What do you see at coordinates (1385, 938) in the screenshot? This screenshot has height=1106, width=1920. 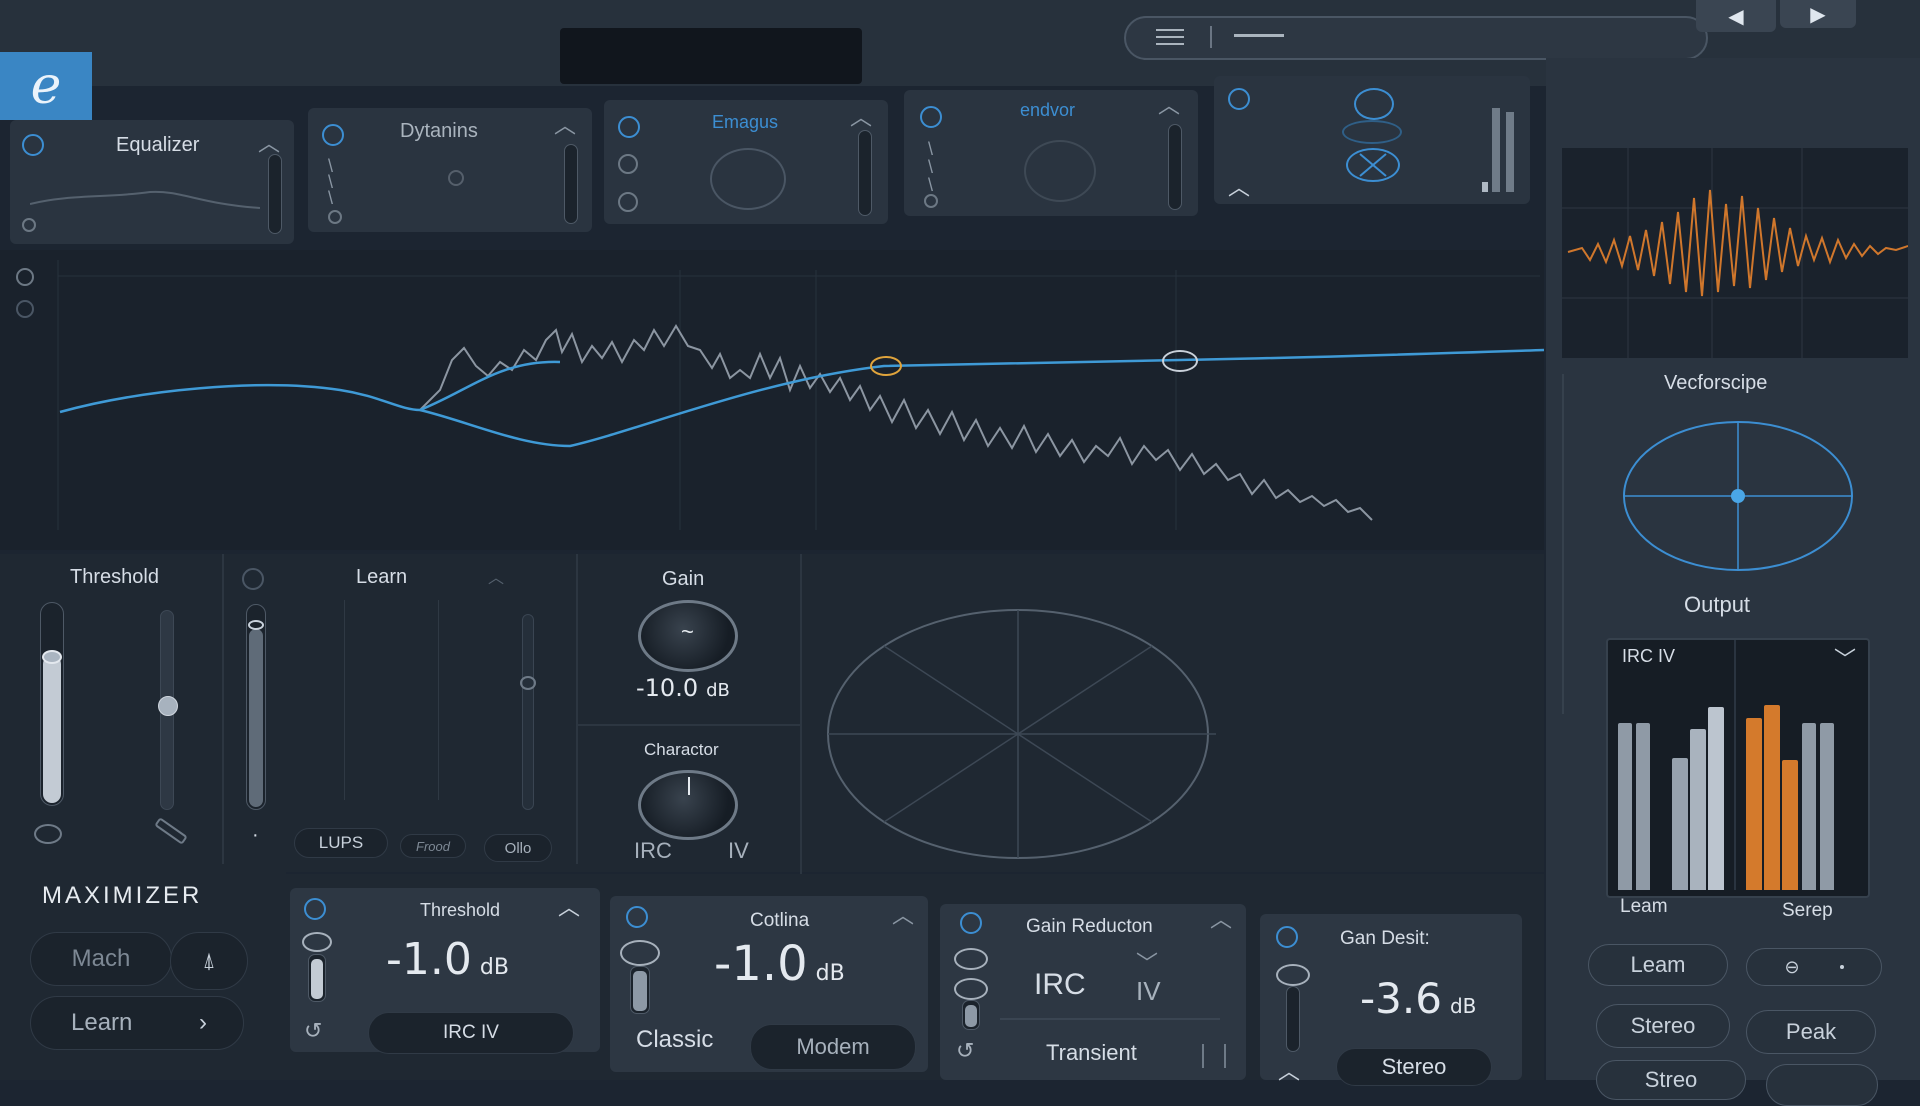 I see `module-title: Gan Desit:` at bounding box center [1385, 938].